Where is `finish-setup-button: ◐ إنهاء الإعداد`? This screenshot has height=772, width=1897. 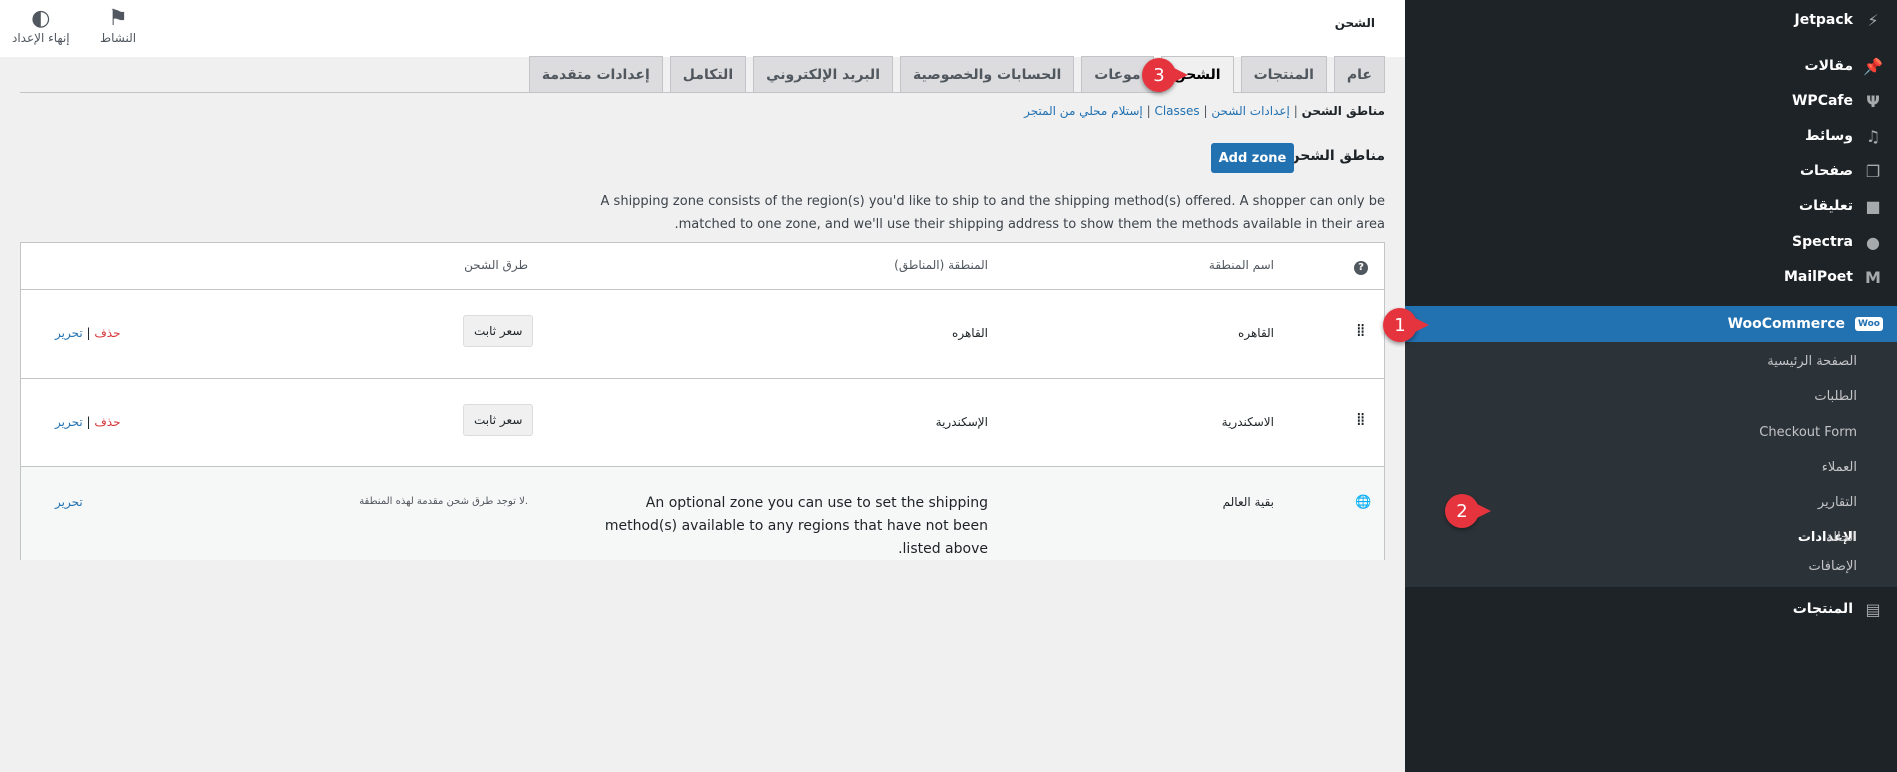 finish-setup-button: ◐ إنهاء الإعداد is located at coordinates (41, 25).